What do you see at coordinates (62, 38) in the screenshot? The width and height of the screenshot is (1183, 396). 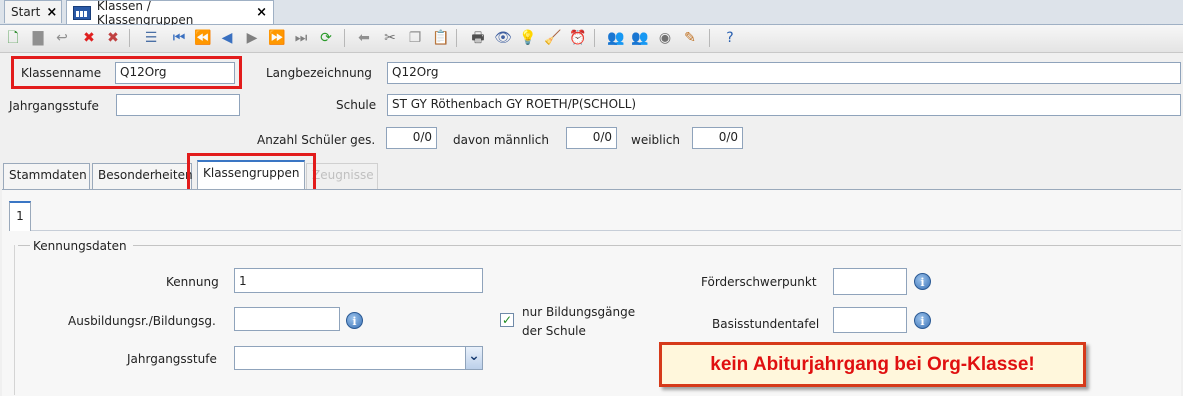 I see `undo-icon: ↩` at bounding box center [62, 38].